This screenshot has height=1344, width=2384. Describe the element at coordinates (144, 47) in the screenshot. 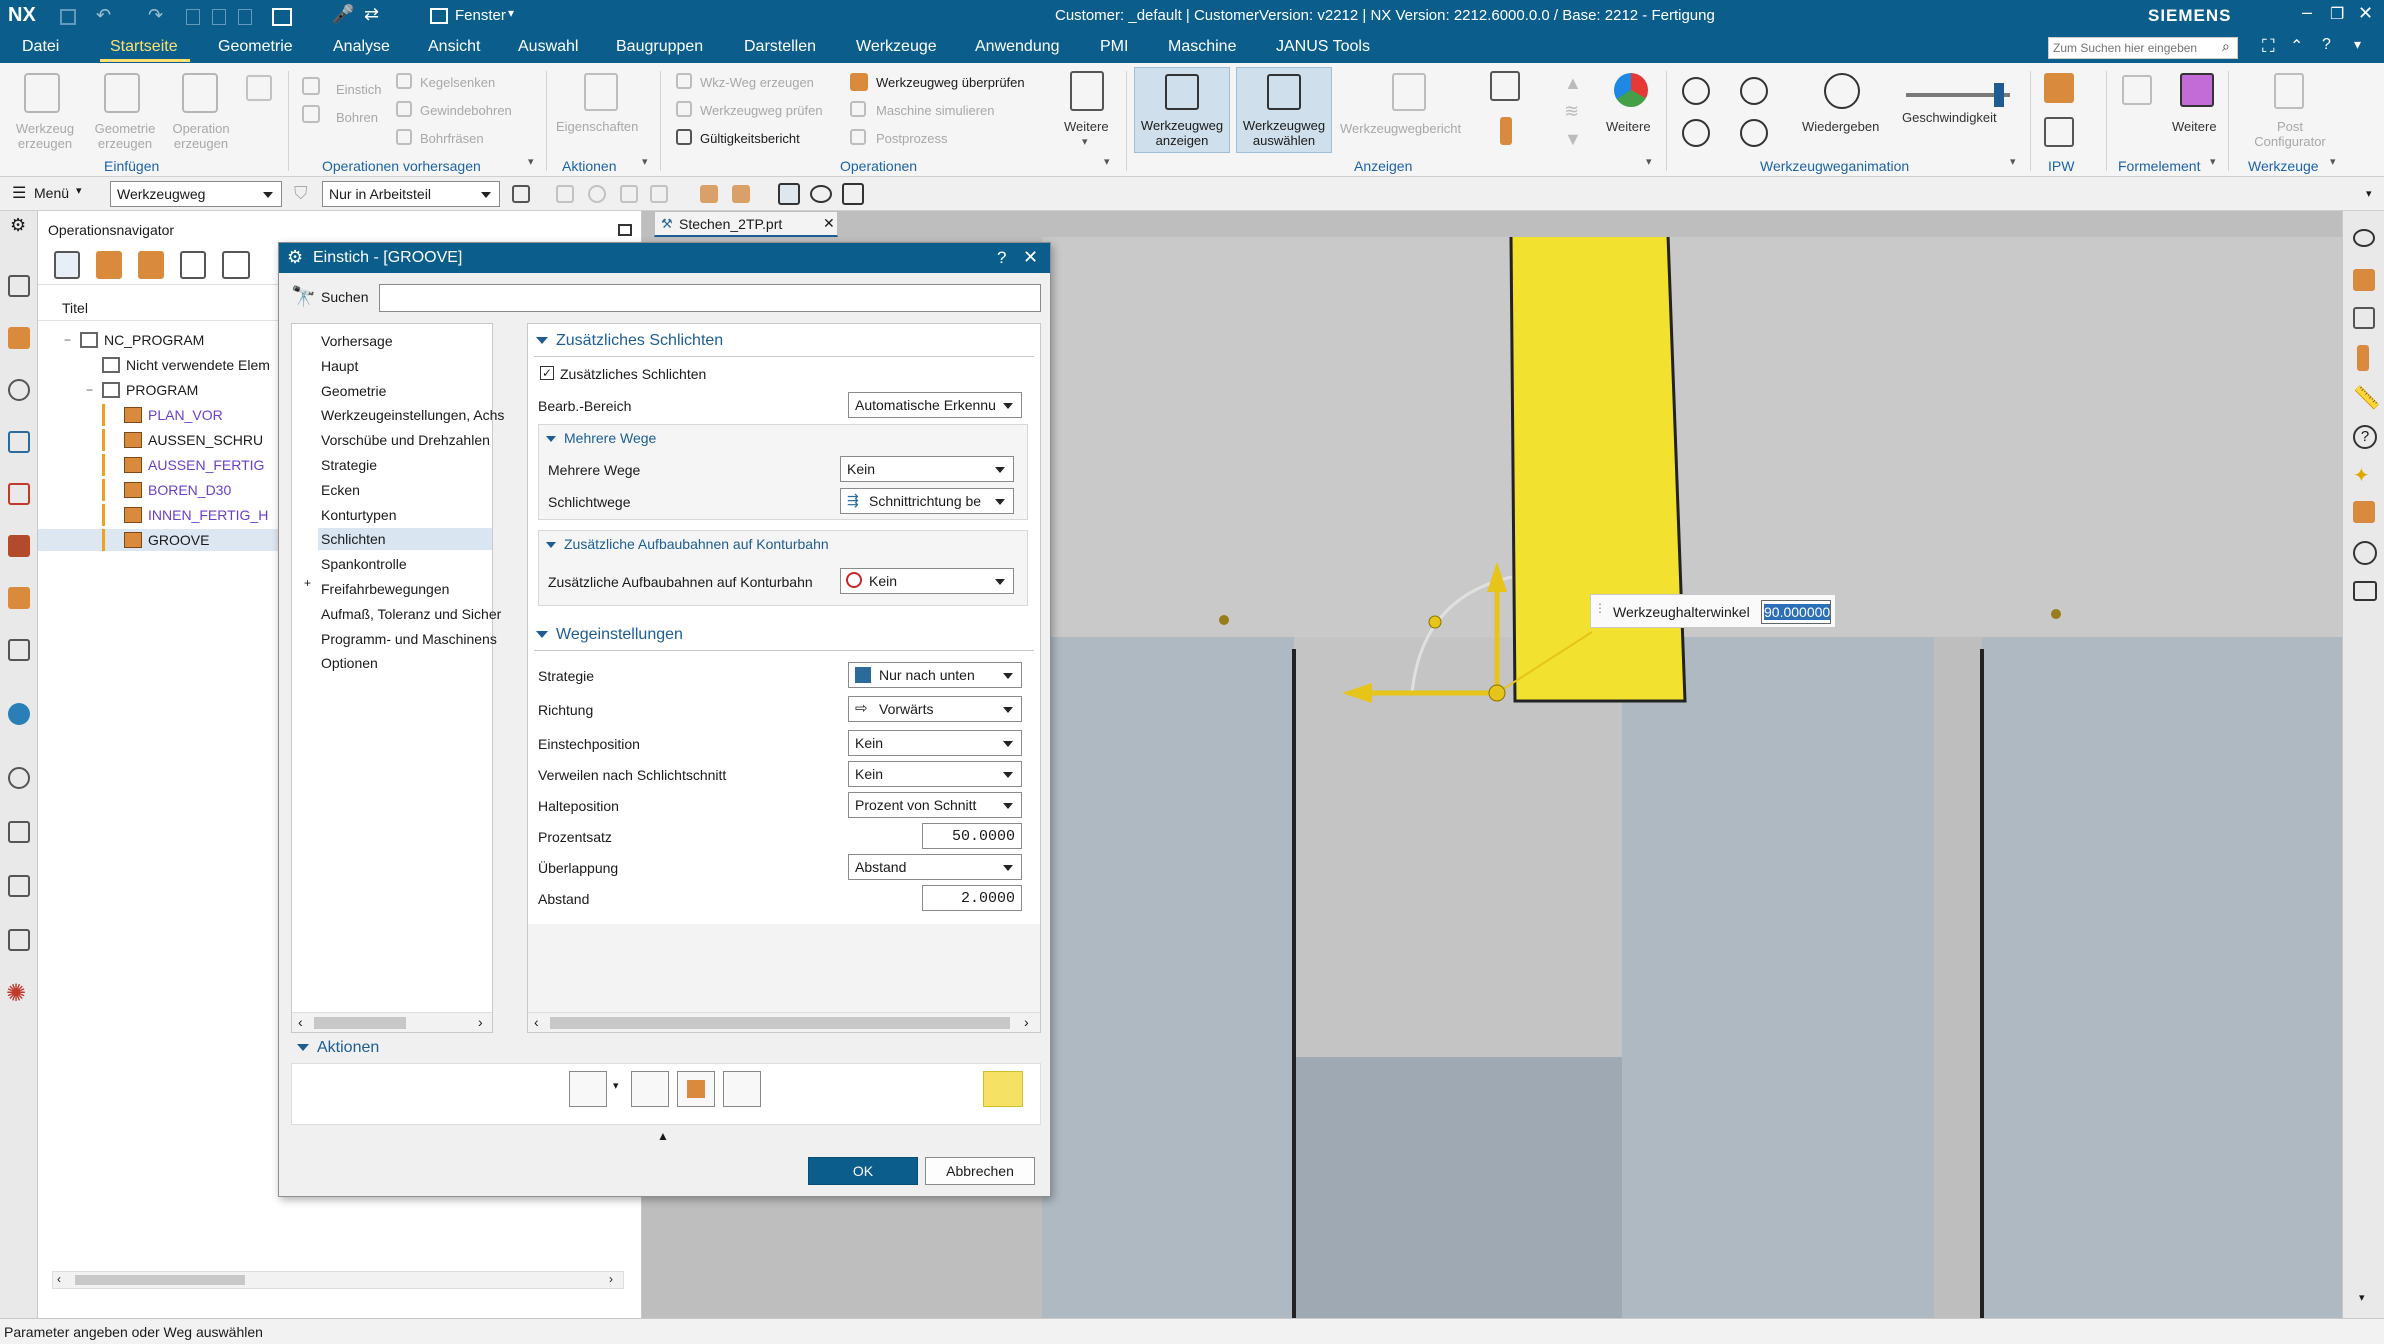

I see `menu-startseite: Startseite` at that location.